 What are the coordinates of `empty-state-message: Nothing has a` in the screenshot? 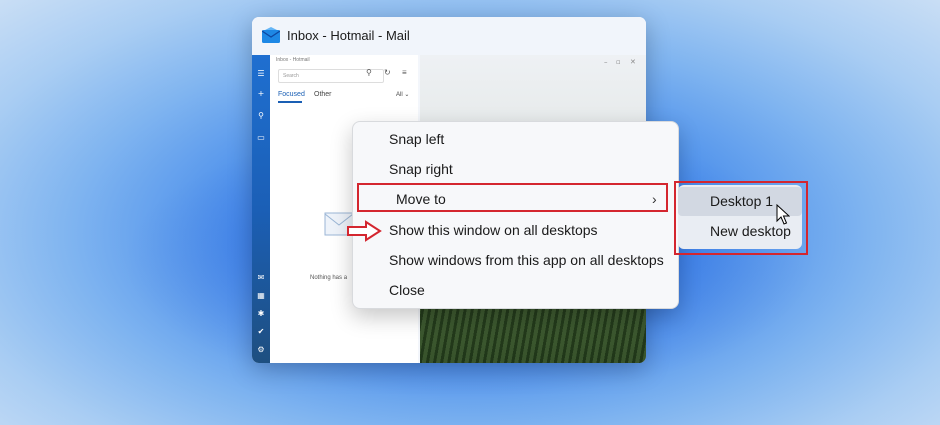 It's located at (329, 278).